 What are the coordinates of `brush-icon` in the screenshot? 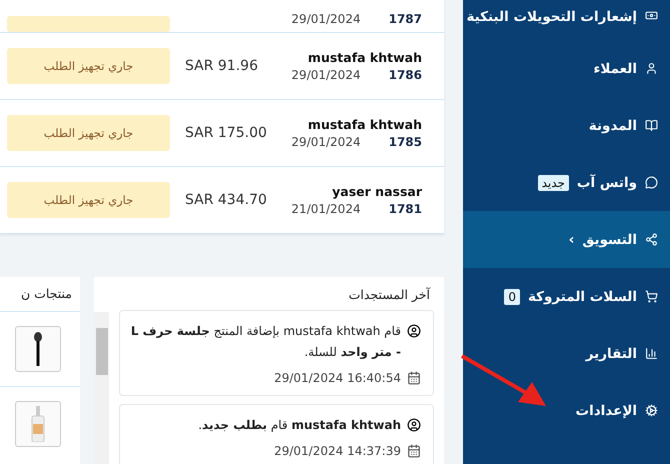 It's located at (38, 349).